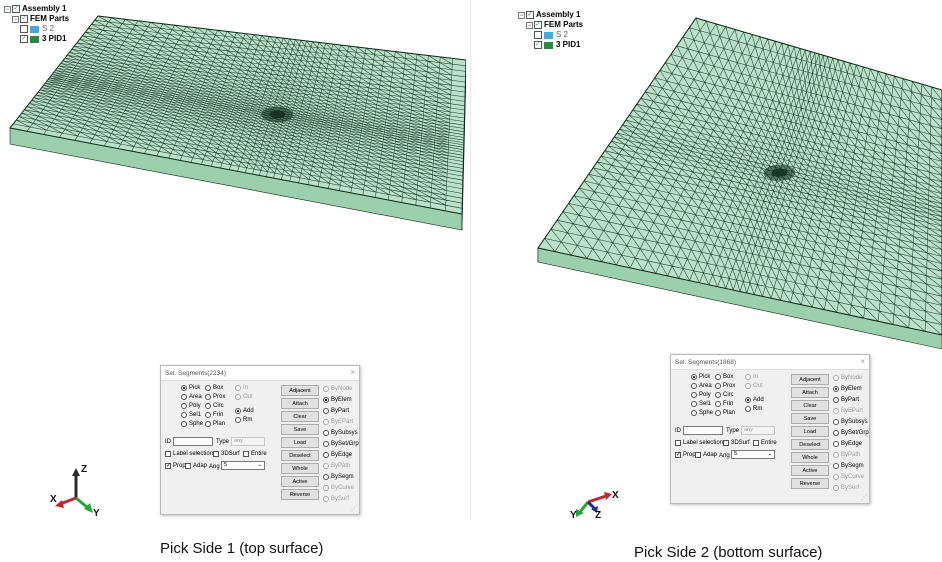 Image resolution: width=942 pixels, height=562 pixels. I want to click on ang-select: 5 ⌄, so click(243, 465).